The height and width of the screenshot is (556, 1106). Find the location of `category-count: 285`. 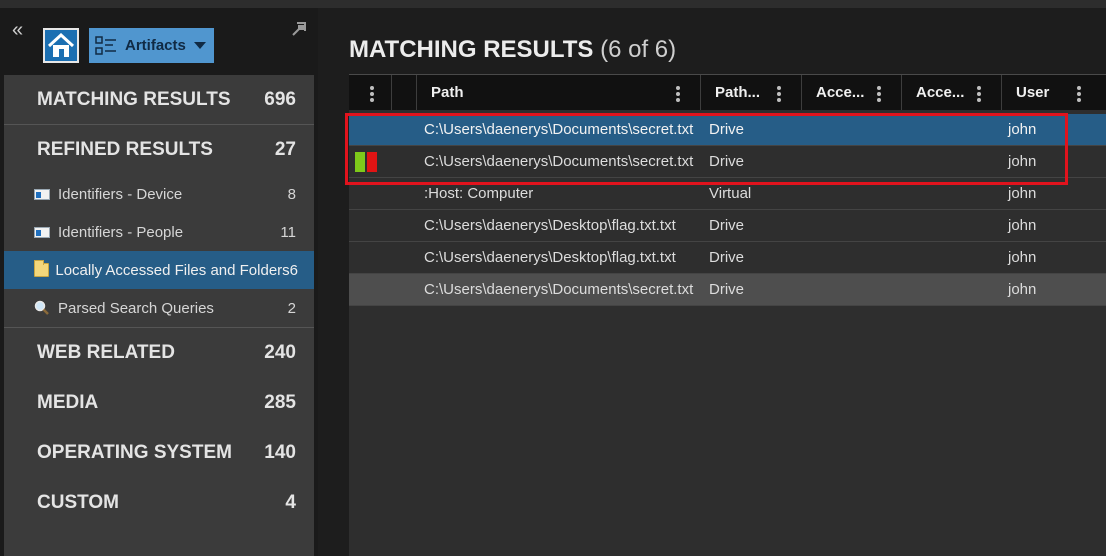

category-count: 285 is located at coordinates (280, 402).